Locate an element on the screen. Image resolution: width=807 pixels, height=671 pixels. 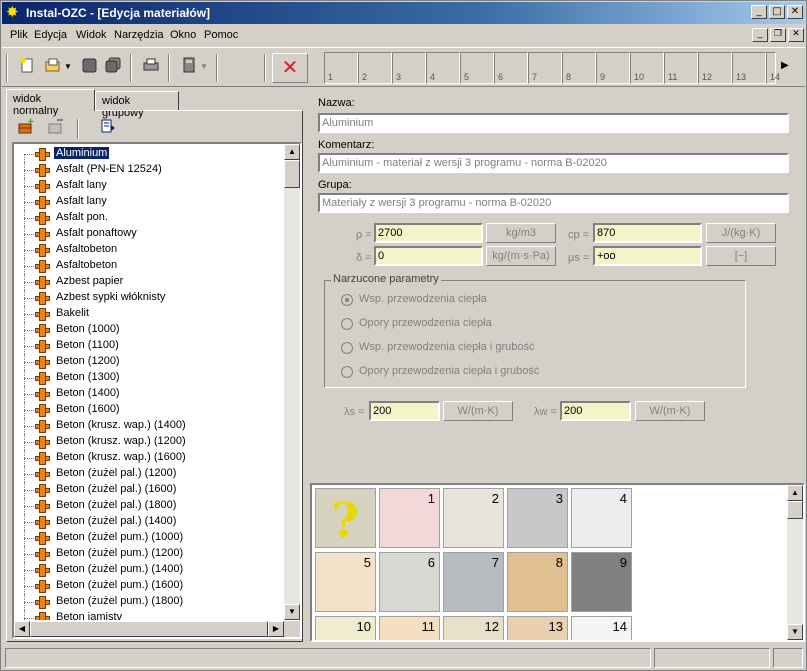
panel-splitter is located at coordinates (307, 365).